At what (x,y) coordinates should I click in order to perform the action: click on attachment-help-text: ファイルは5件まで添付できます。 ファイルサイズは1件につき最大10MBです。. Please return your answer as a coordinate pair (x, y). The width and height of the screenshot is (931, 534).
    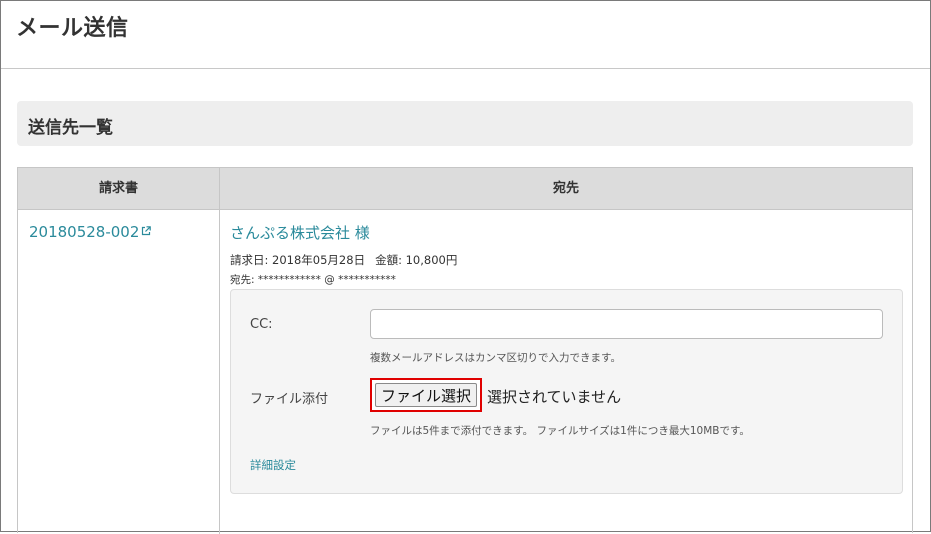
    Looking at the image, I should click on (560, 431).